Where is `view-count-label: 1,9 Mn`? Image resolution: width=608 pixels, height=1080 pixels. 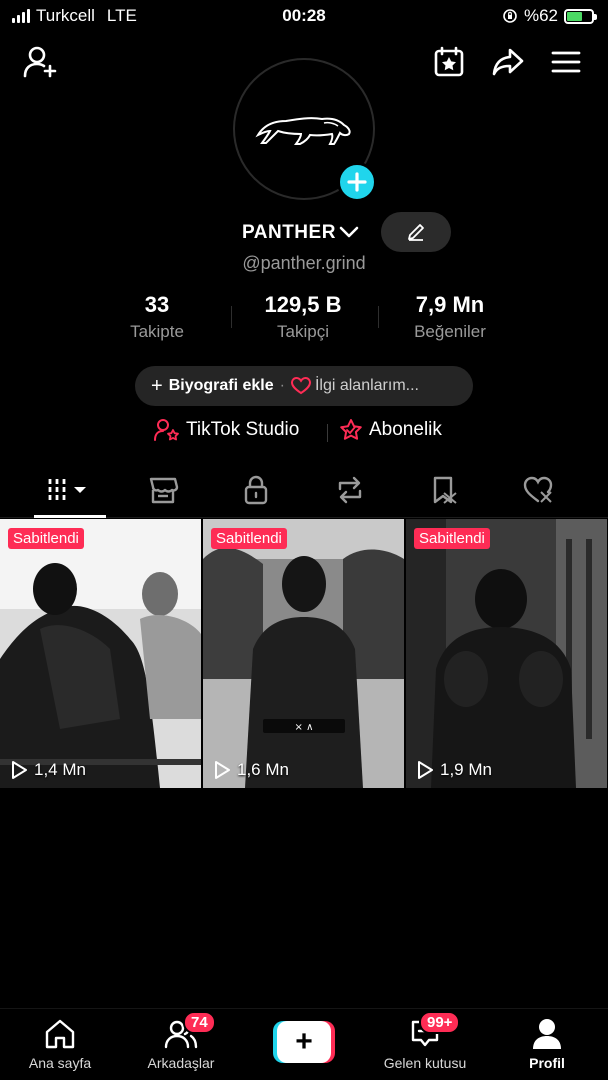 view-count-label: 1,9 Mn is located at coordinates (466, 769).